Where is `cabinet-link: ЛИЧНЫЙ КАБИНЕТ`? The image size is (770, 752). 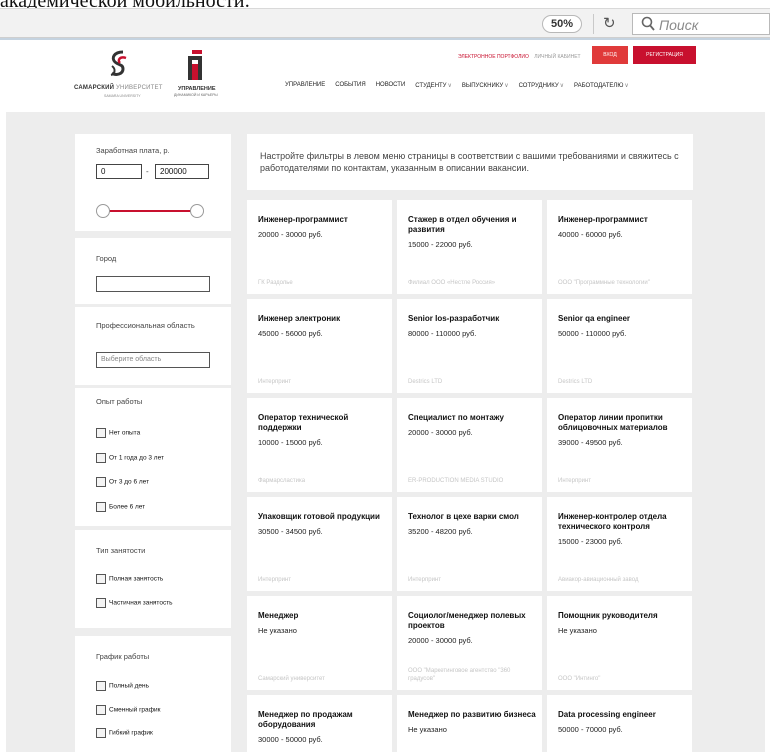 cabinet-link: ЛИЧНЫЙ КАБИНЕТ is located at coordinates (557, 57).